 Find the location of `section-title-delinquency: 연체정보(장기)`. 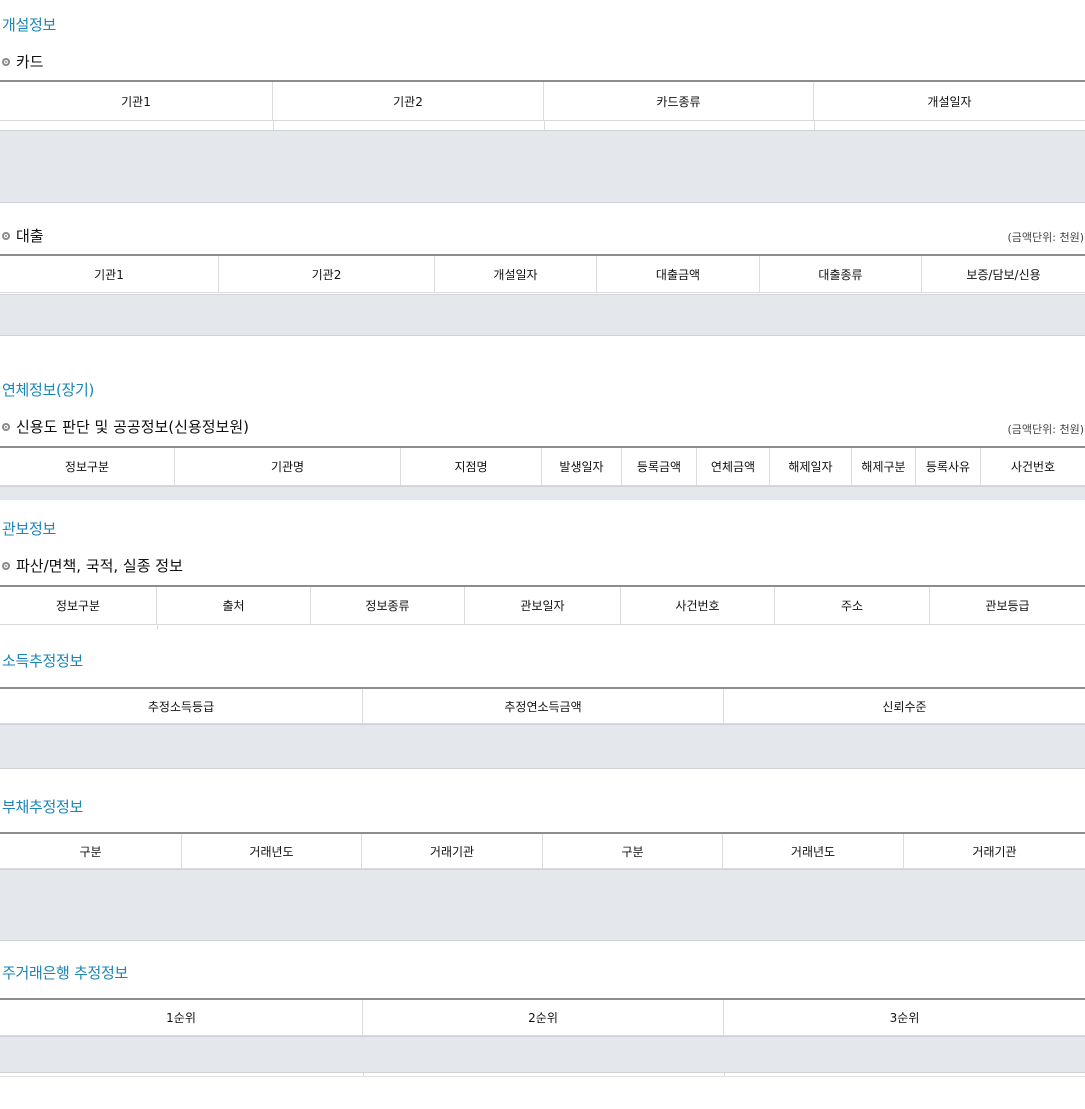

section-title-delinquency: 연체정보(장기) is located at coordinates (48, 390).